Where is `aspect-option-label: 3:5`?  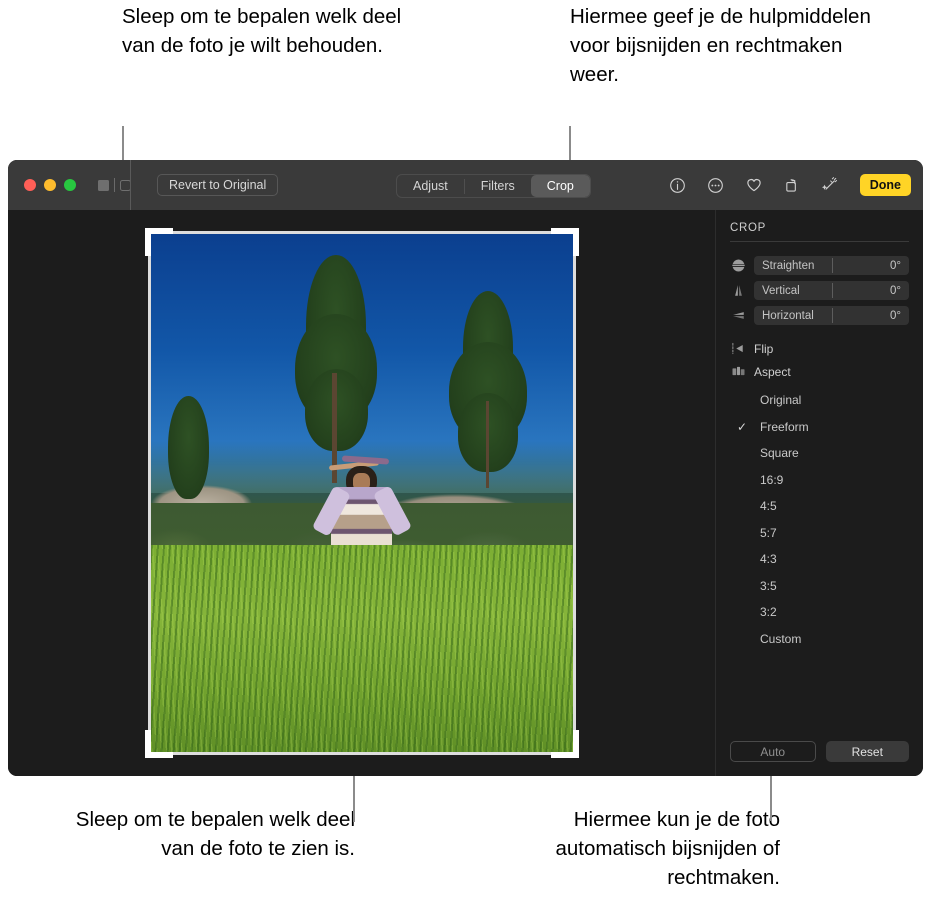
aspect-option-label: 3:5 is located at coordinates (768, 585).